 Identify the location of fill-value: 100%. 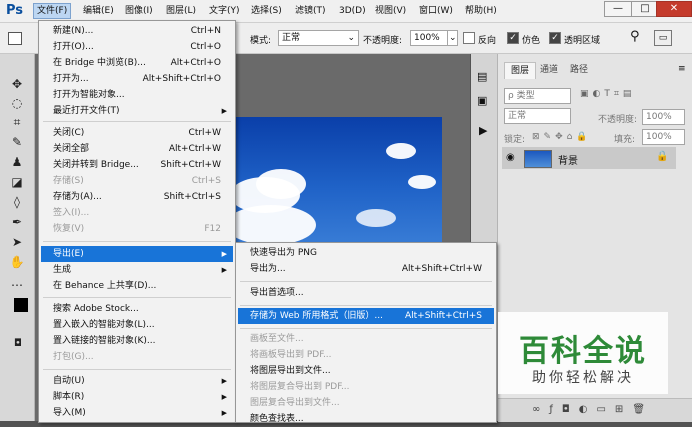
(659, 137).